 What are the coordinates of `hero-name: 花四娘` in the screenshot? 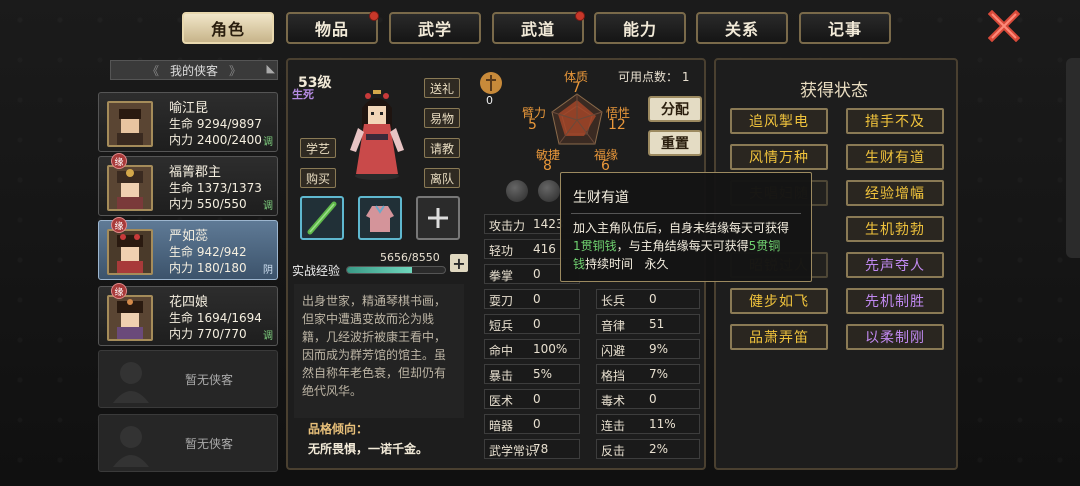 It's located at (189, 302).